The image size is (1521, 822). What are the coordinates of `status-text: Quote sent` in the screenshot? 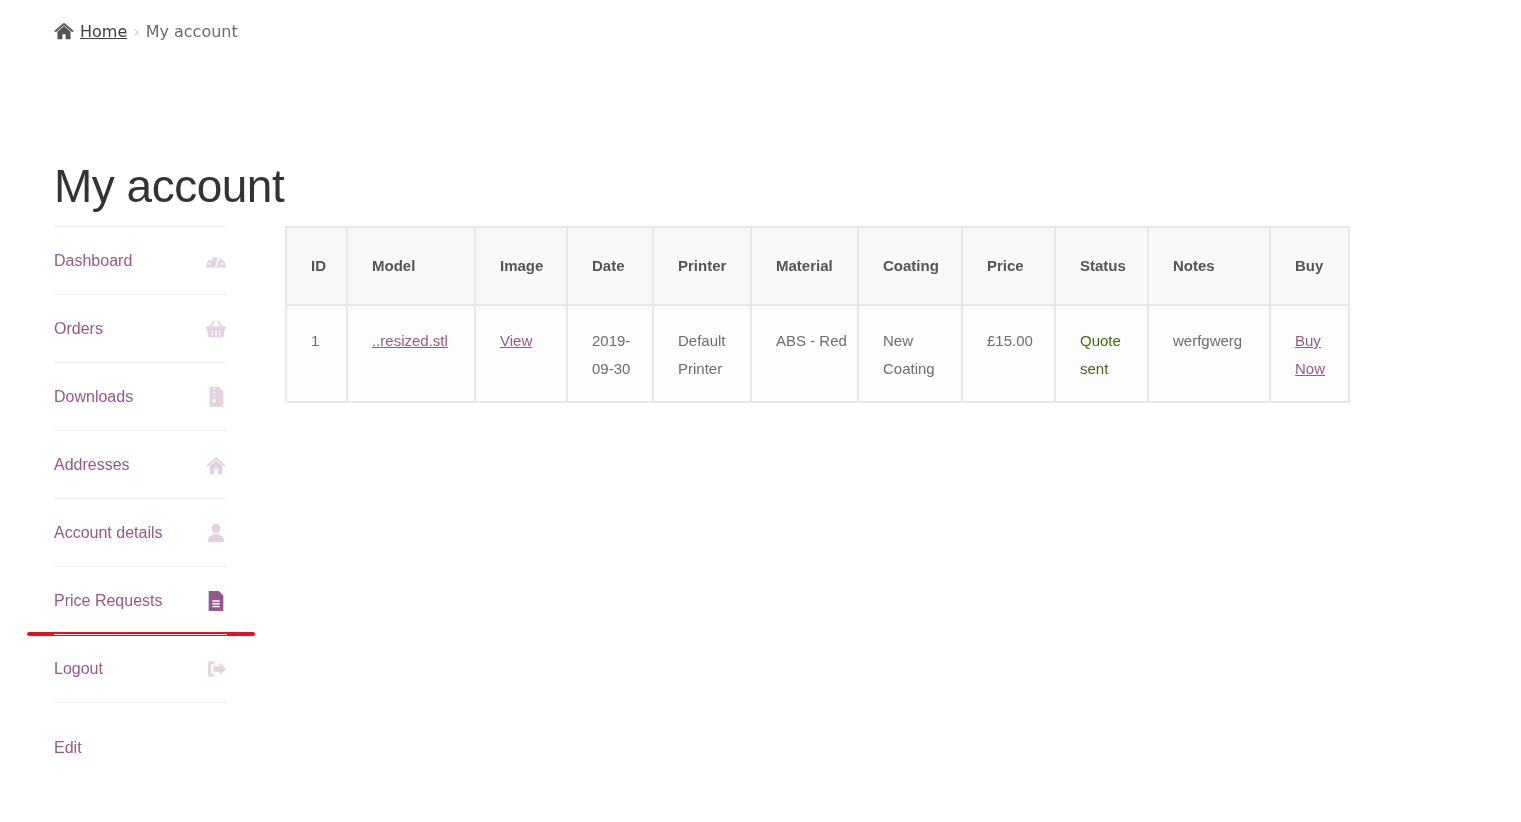 It's located at (1100, 354).